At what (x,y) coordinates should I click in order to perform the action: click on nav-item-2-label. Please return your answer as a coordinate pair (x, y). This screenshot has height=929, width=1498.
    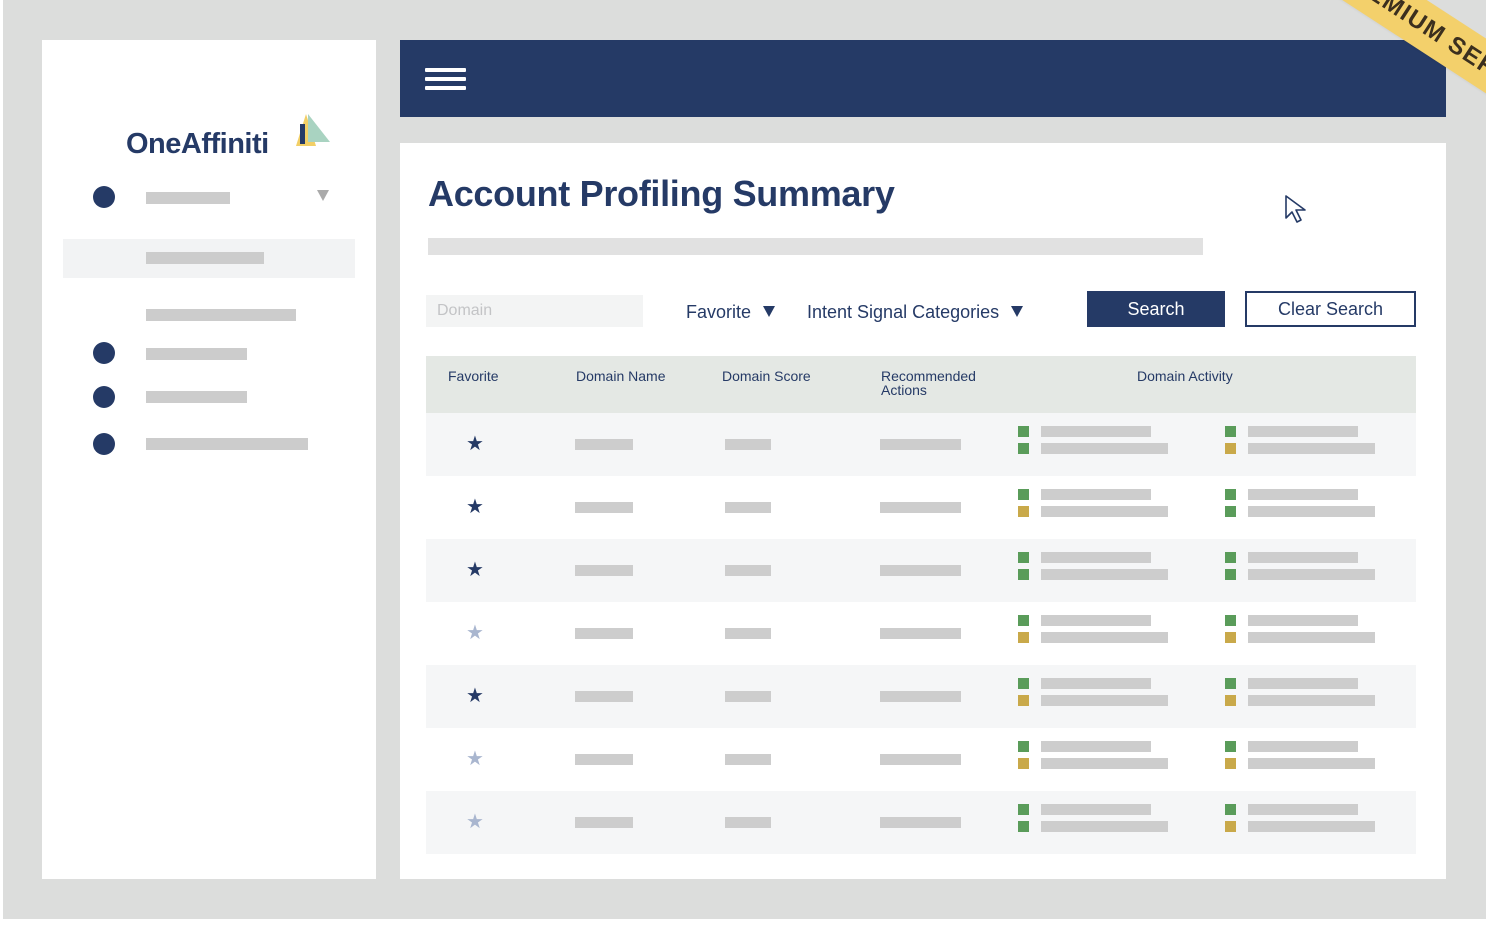
    Looking at the image, I should click on (196, 354).